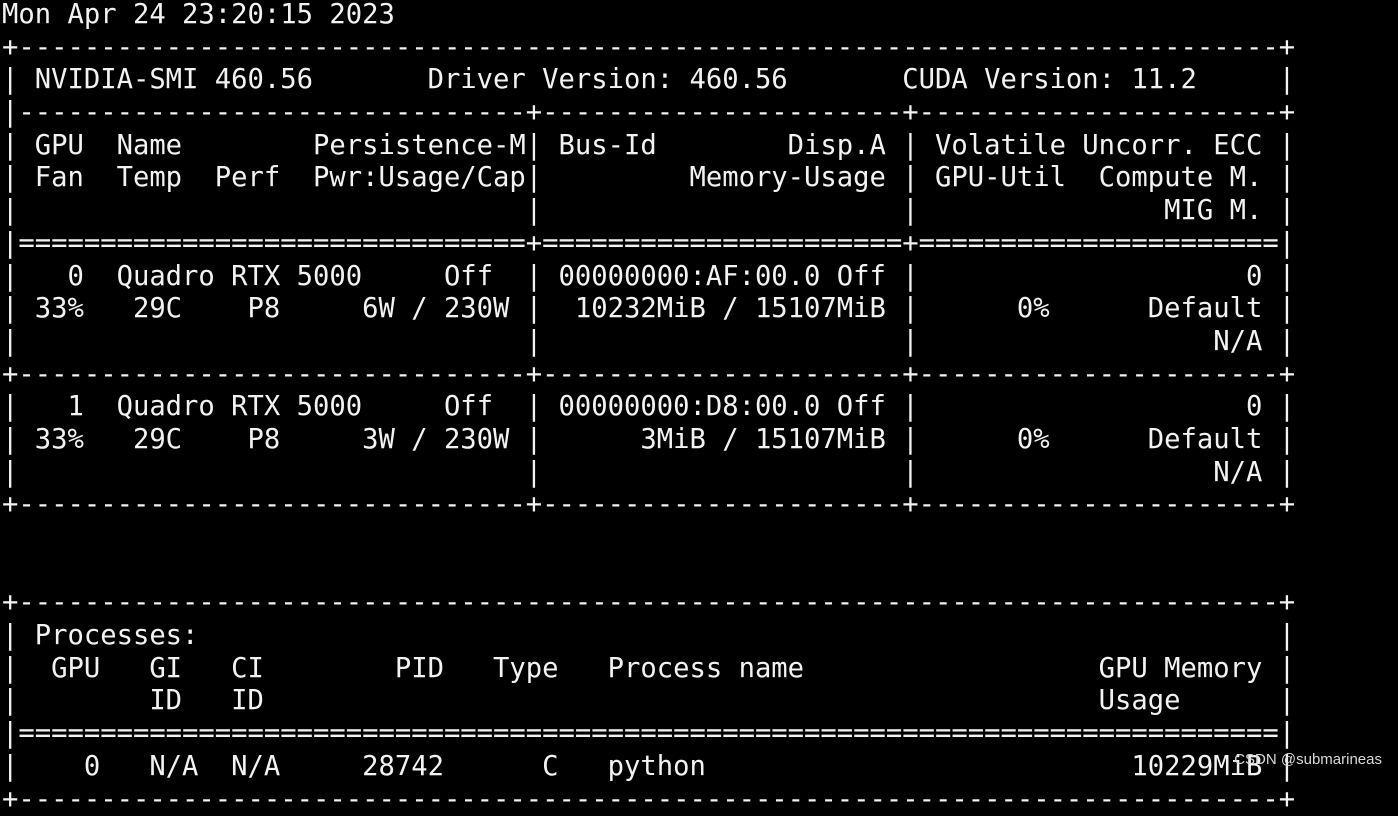 The width and height of the screenshot is (1398, 816). Describe the element at coordinates (648, 701) in the screenshot. I see `processes-header-row-2: | ID ID Usage |` at that location.